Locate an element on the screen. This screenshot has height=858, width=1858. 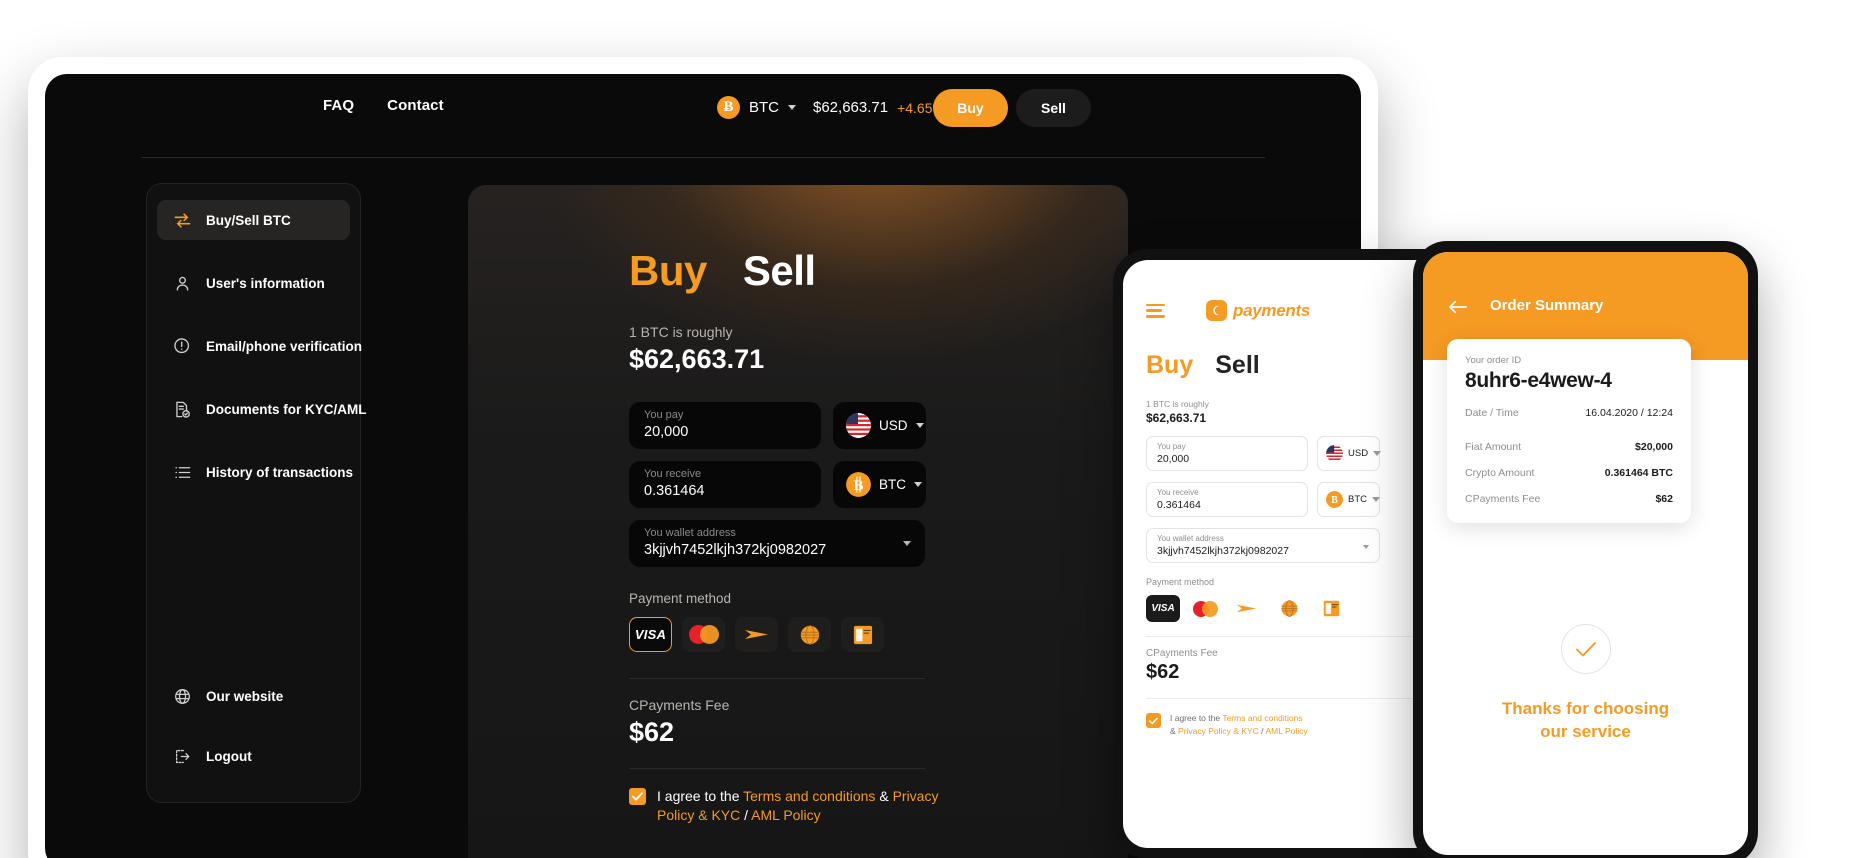
mobile-pay-currency-select: USD is located at coordinates (1349, 453).